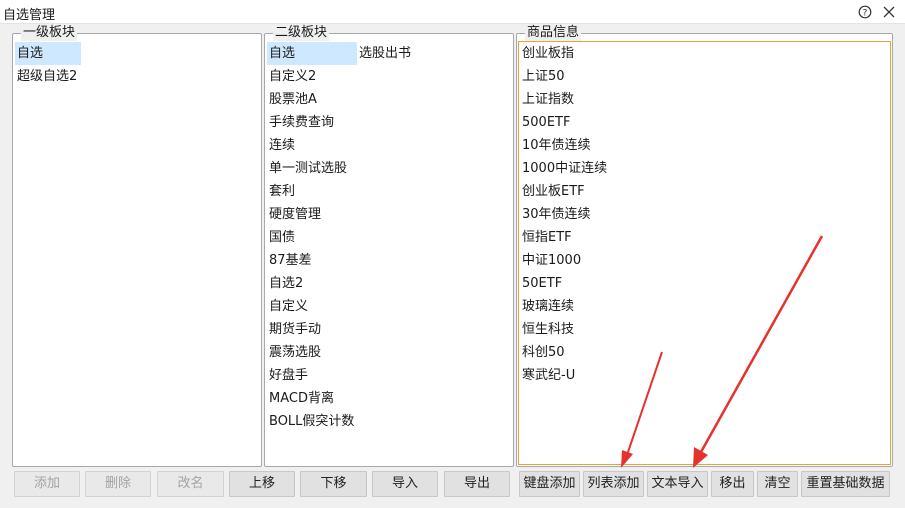 Image resolution: width=905 pixels, height=508 pixels. I want to click on secondary-block-item-label: 自定义, so click(289, 306).